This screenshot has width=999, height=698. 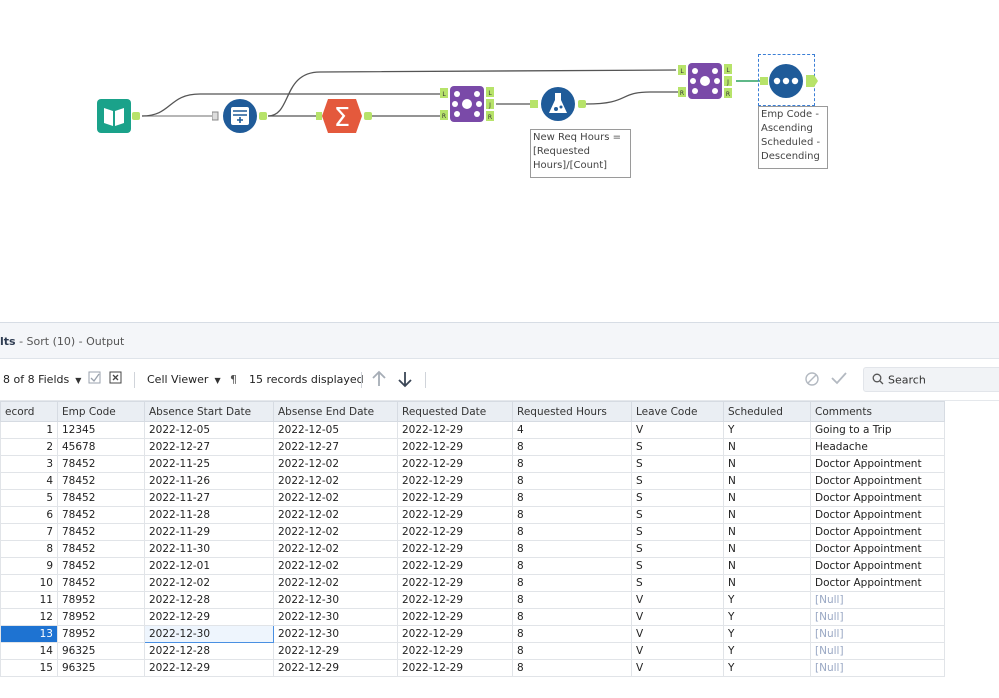 I want to click on absence-start-cell: 2022-11-27, so click(x=209, y=498).